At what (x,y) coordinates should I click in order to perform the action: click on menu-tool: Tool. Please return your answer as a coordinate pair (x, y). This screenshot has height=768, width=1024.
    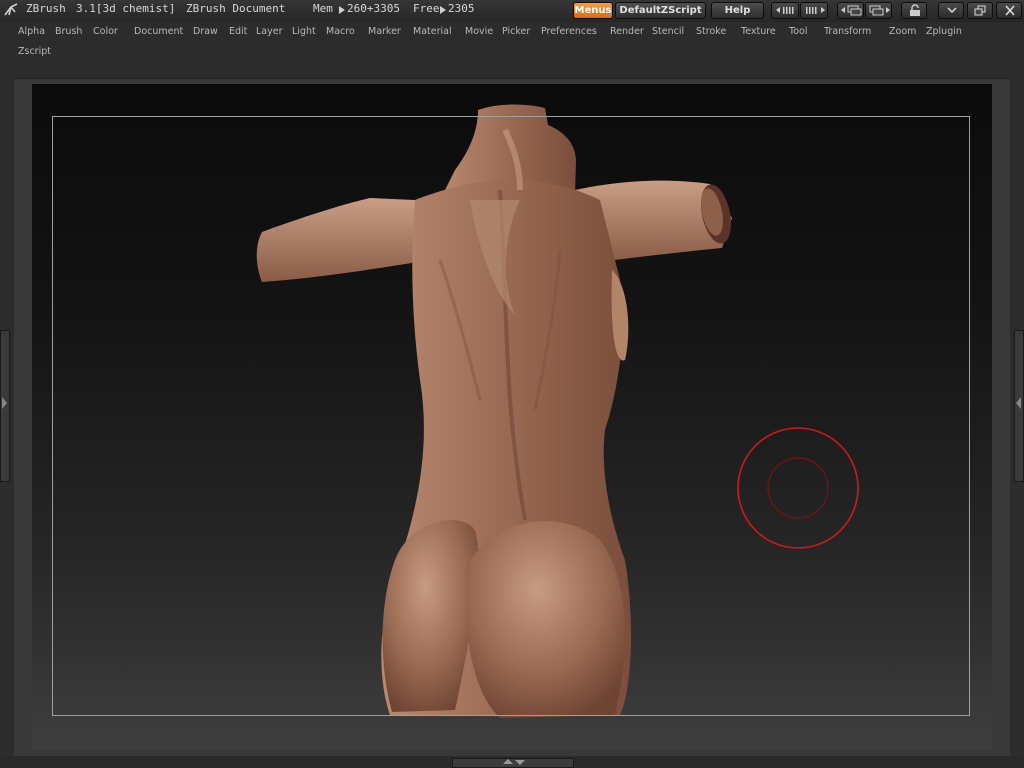
    Looking at the image, I should click on (798, 31).